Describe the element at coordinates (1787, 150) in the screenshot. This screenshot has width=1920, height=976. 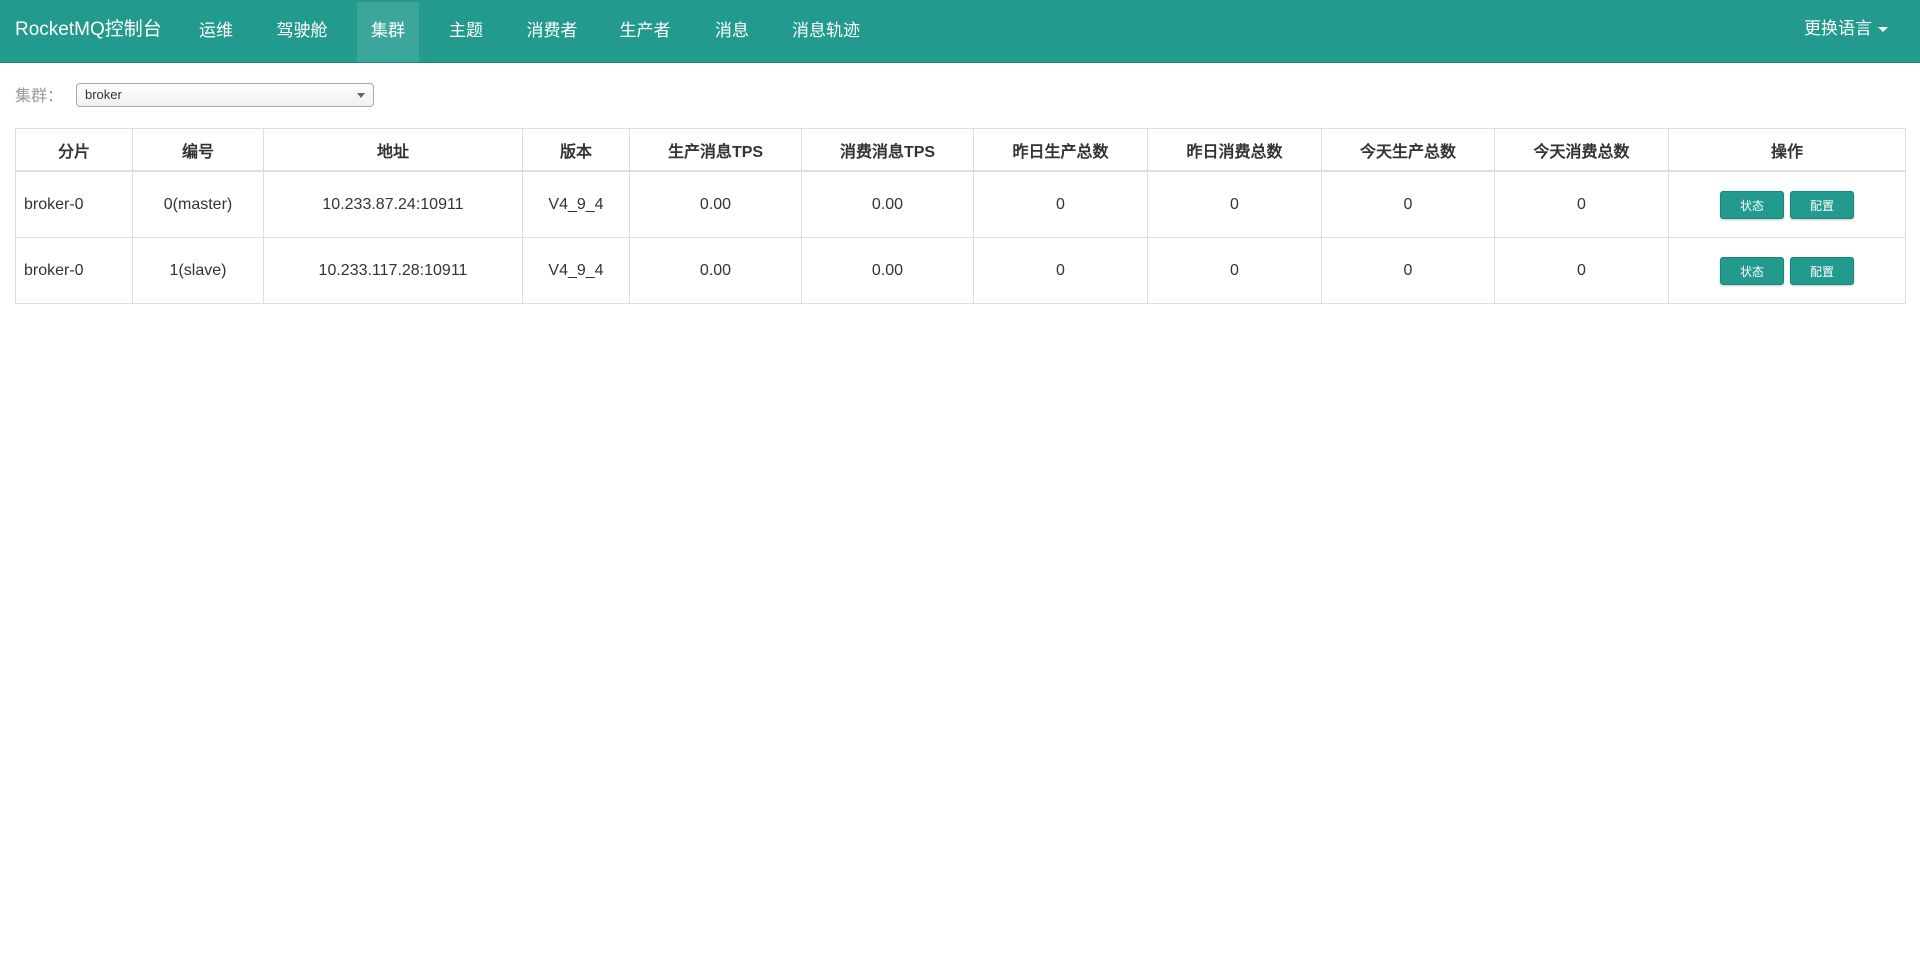
I see `column-header-actions: 操作` at that location.